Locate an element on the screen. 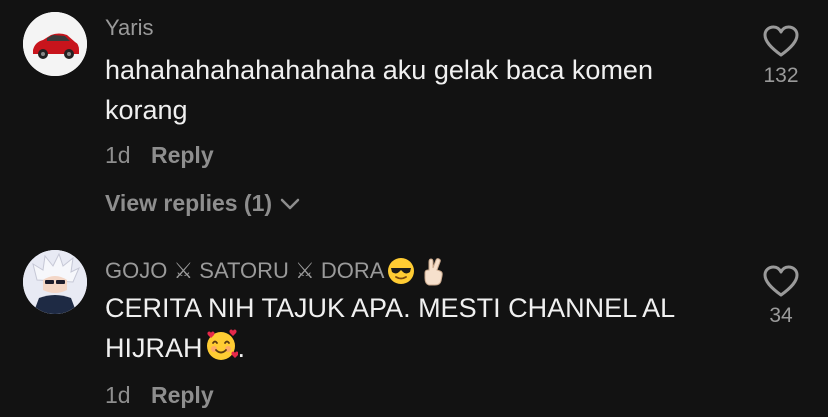 The image size is (828, 417). comment-username: GOJO ⚔ SATORU ⚔ DORA is located at coordinates (276, 271).